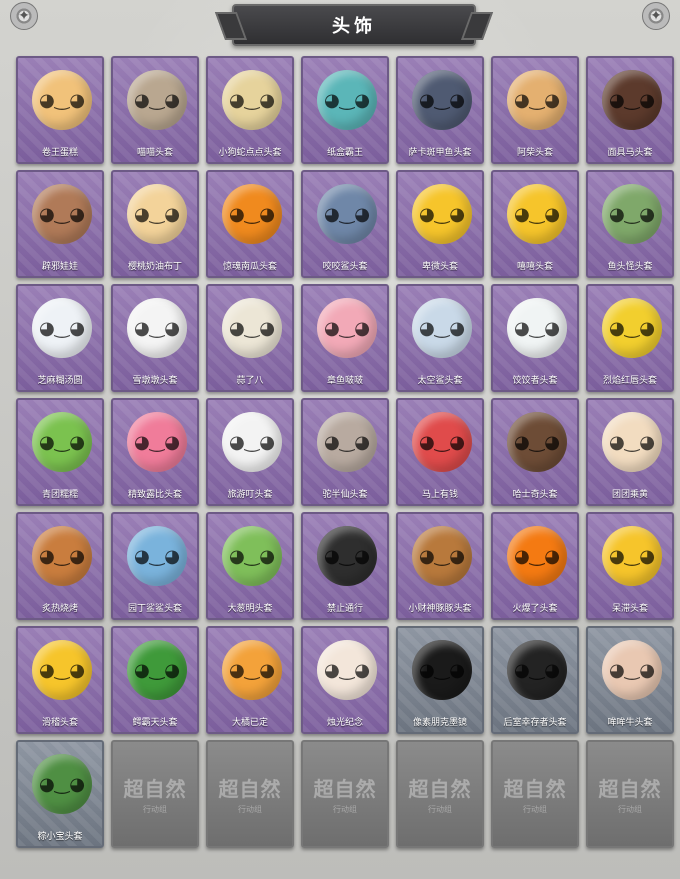 The image size is (680, 879). What do you see at coordinates (632, 100) in the screenshot?
I see `horse-icon: ◕‿◕` at bounding box center [632, 100].